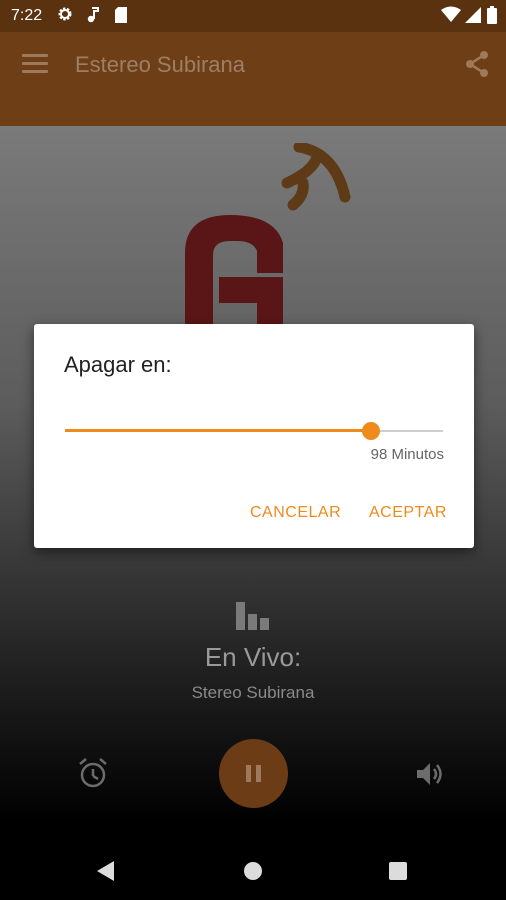 The height and width of the screenshot is (900, 506). I want to click on sd-card-icon, so click(121, 17).